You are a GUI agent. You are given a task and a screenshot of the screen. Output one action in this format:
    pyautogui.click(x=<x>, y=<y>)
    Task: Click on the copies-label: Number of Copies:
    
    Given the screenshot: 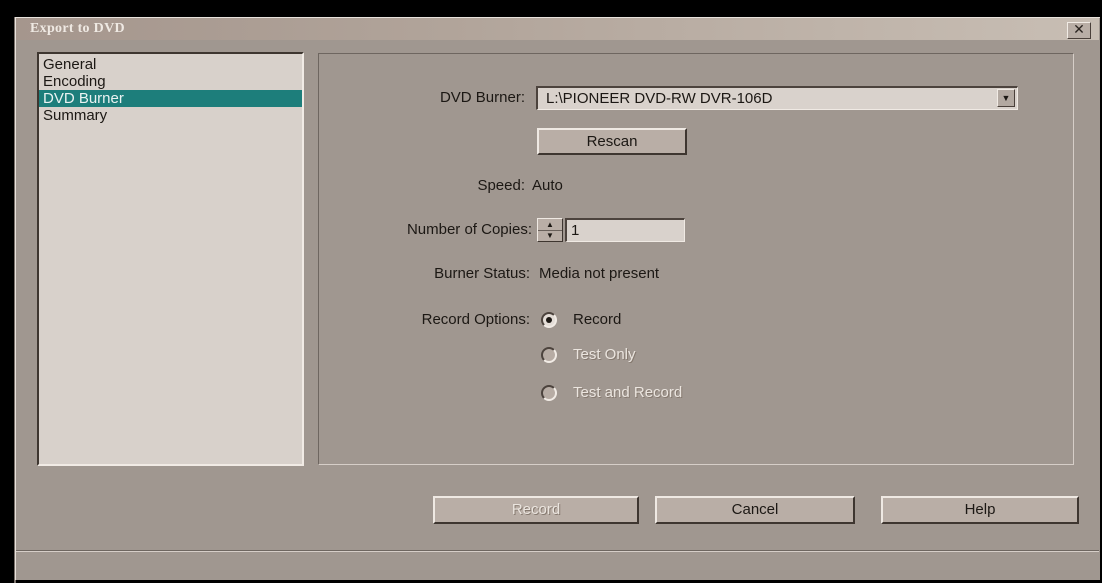 What is the action you would take?
    pyautogui.click(x=469, y=229)
    